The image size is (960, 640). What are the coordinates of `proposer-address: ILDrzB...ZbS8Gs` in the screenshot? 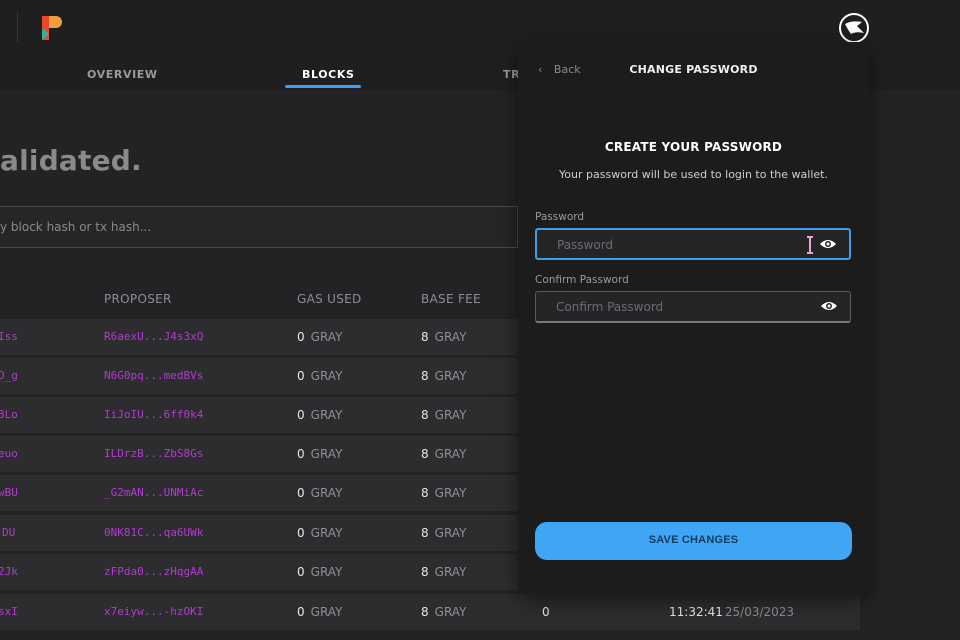 It's located at (153, 453).